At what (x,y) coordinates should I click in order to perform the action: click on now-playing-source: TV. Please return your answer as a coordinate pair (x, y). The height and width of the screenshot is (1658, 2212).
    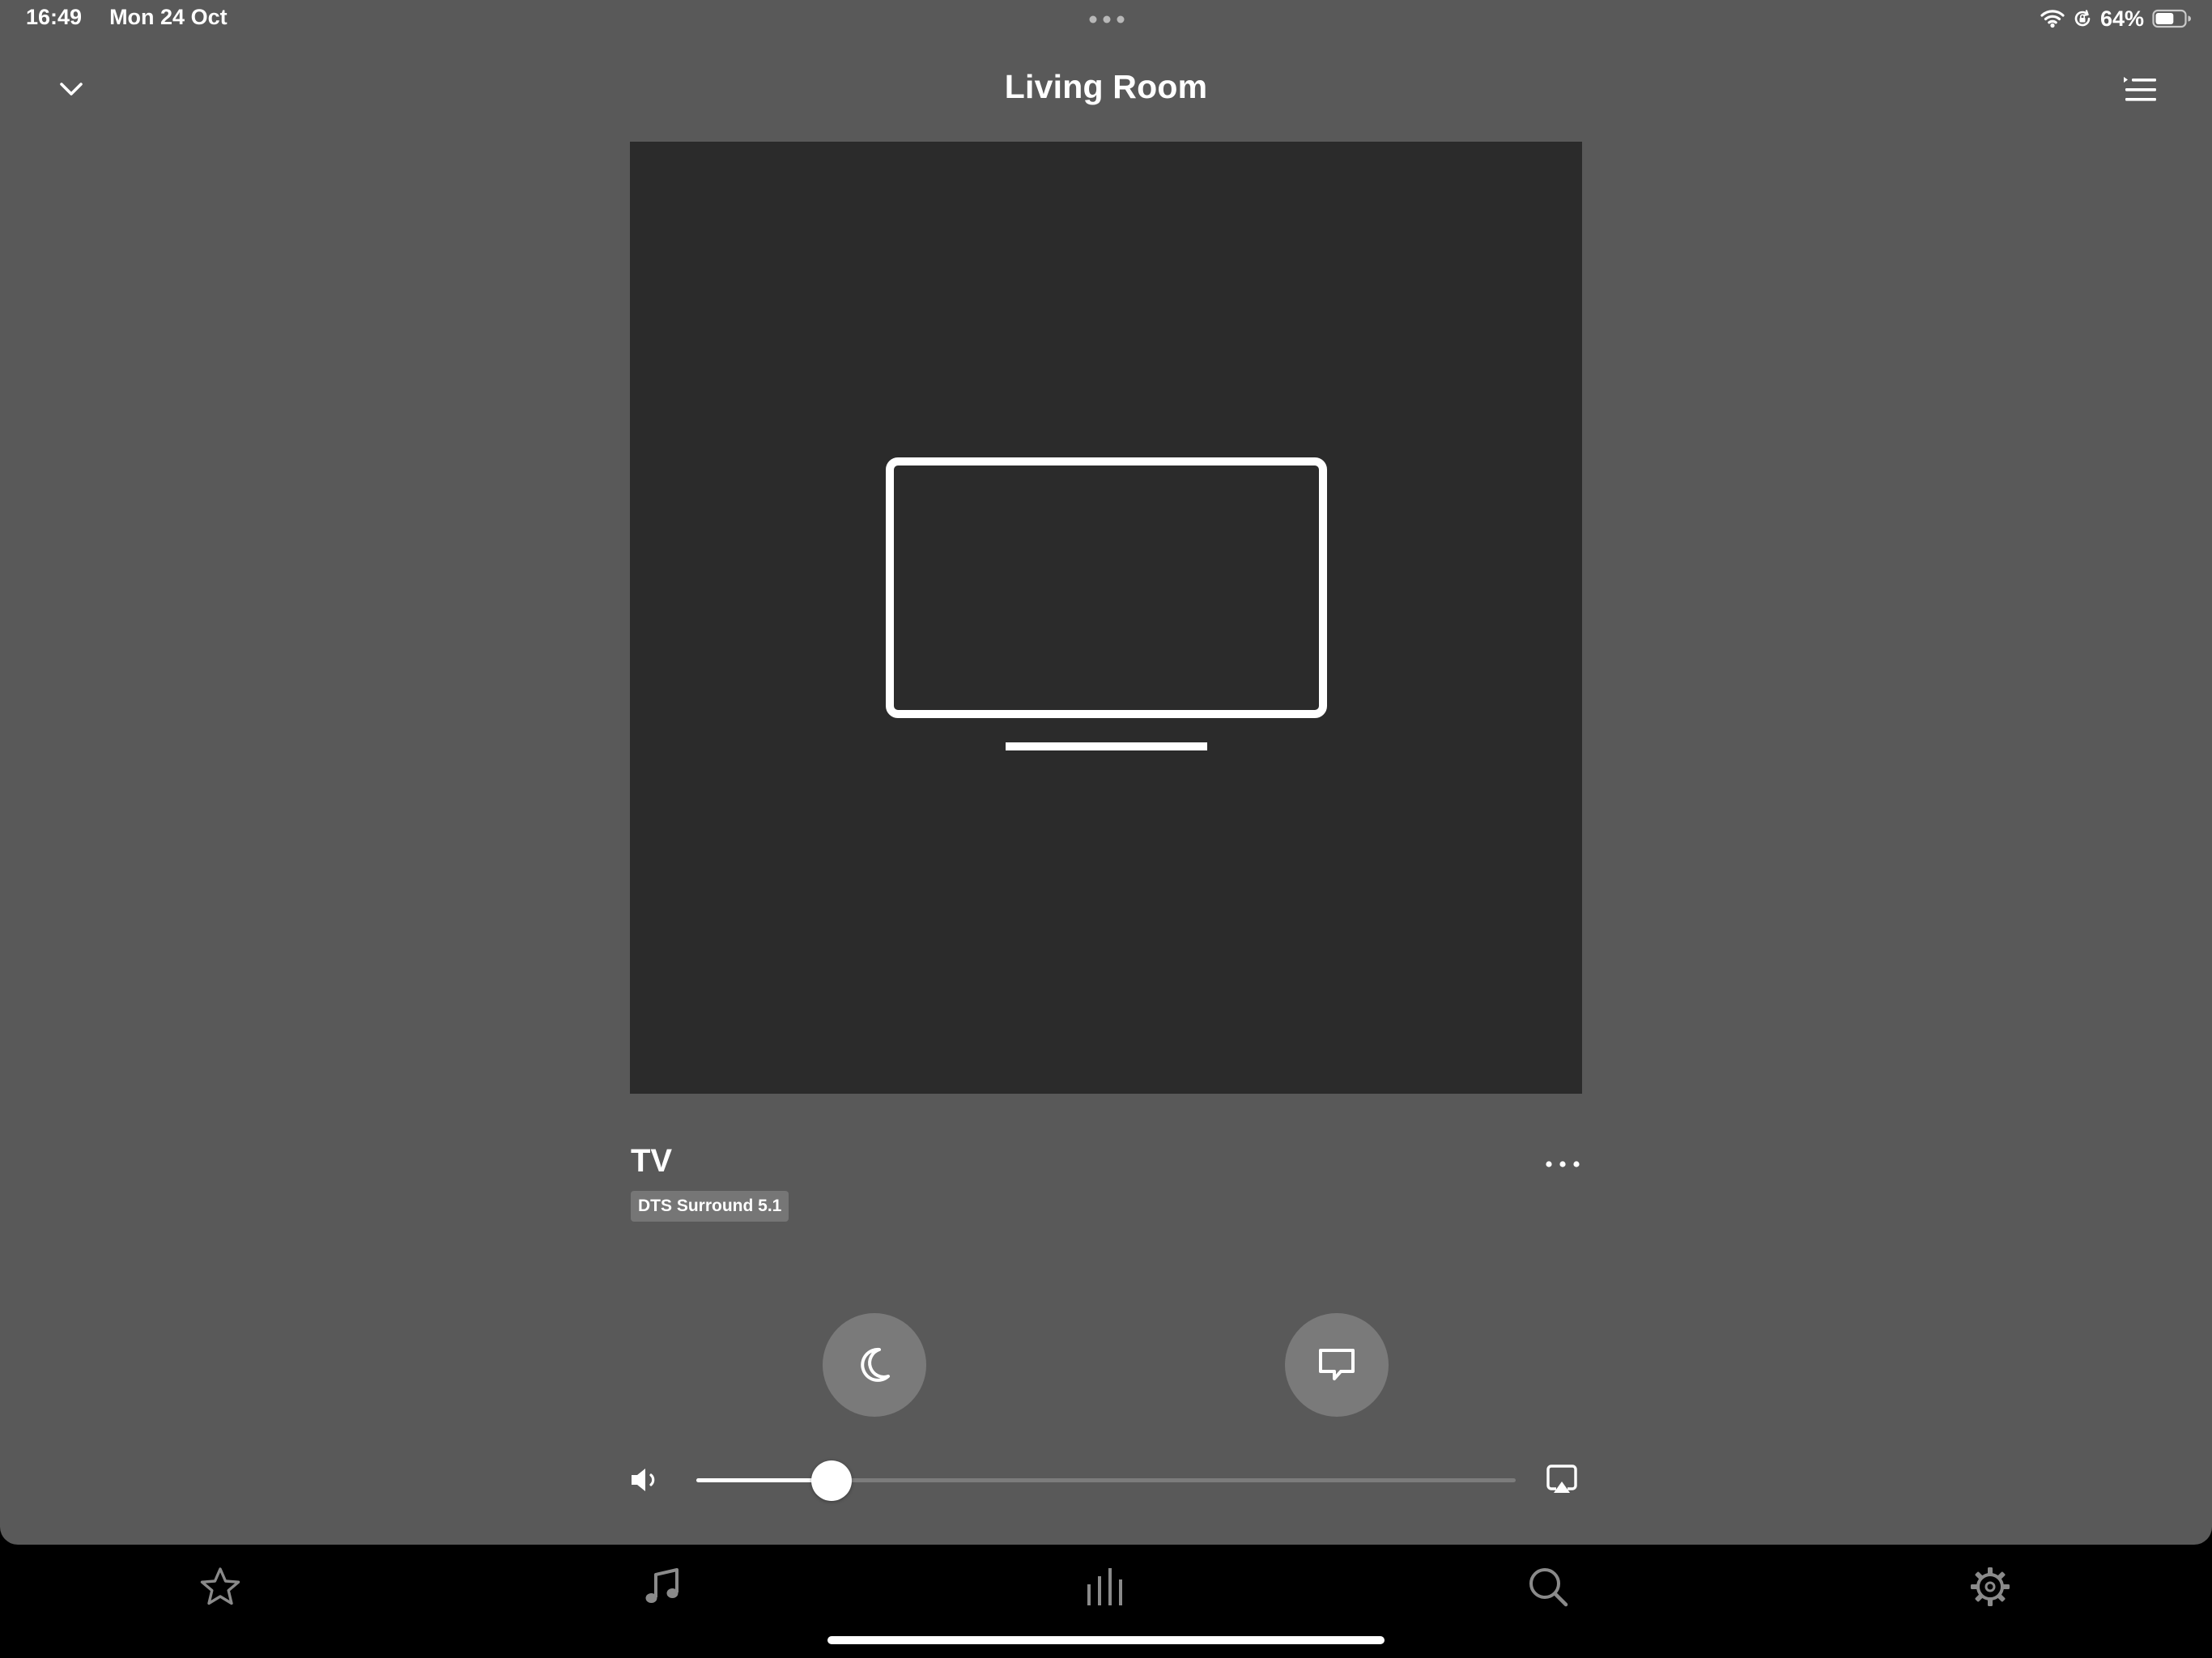
    Looking at the image, I should click on (652, 1161).